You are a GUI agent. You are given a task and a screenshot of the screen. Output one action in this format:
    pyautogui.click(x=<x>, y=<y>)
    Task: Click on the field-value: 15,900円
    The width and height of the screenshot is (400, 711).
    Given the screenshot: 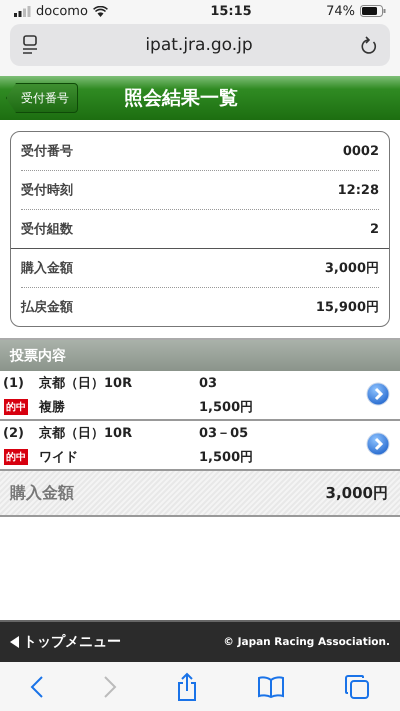 What is the action you would take?
    pyautogui.click(x=347, y=307)
    